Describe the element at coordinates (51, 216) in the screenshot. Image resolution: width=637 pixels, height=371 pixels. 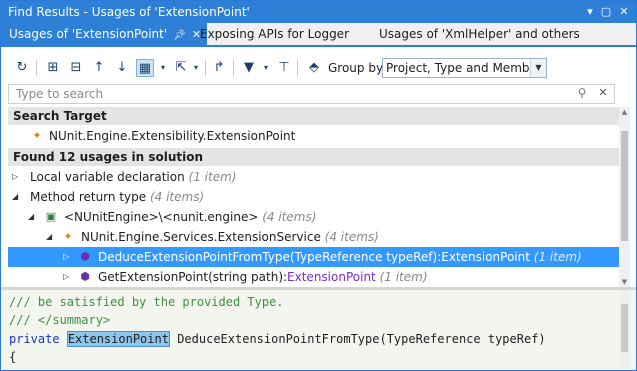
I see `csharp-project-icon: ▣` at that location.